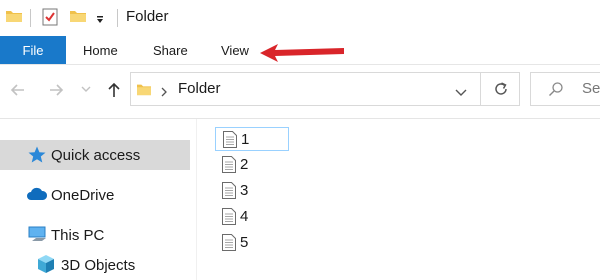 Image resolution: width=600 pixels, height=280 pixels. What do you see at coordinates (38, 236) in the screenshot?
I see `computer-icon` at bounding box center [38, 236].